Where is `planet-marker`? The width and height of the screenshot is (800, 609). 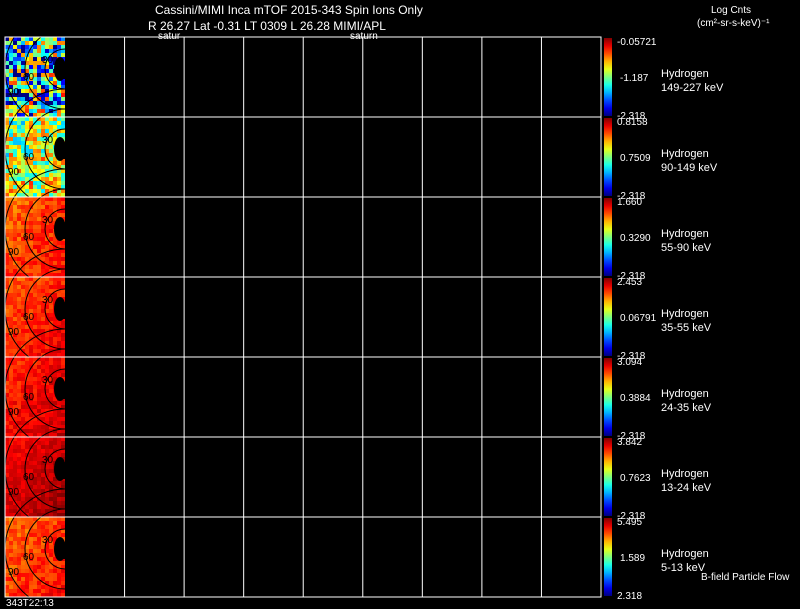 planet-marker is located at coordinates (63, 305).